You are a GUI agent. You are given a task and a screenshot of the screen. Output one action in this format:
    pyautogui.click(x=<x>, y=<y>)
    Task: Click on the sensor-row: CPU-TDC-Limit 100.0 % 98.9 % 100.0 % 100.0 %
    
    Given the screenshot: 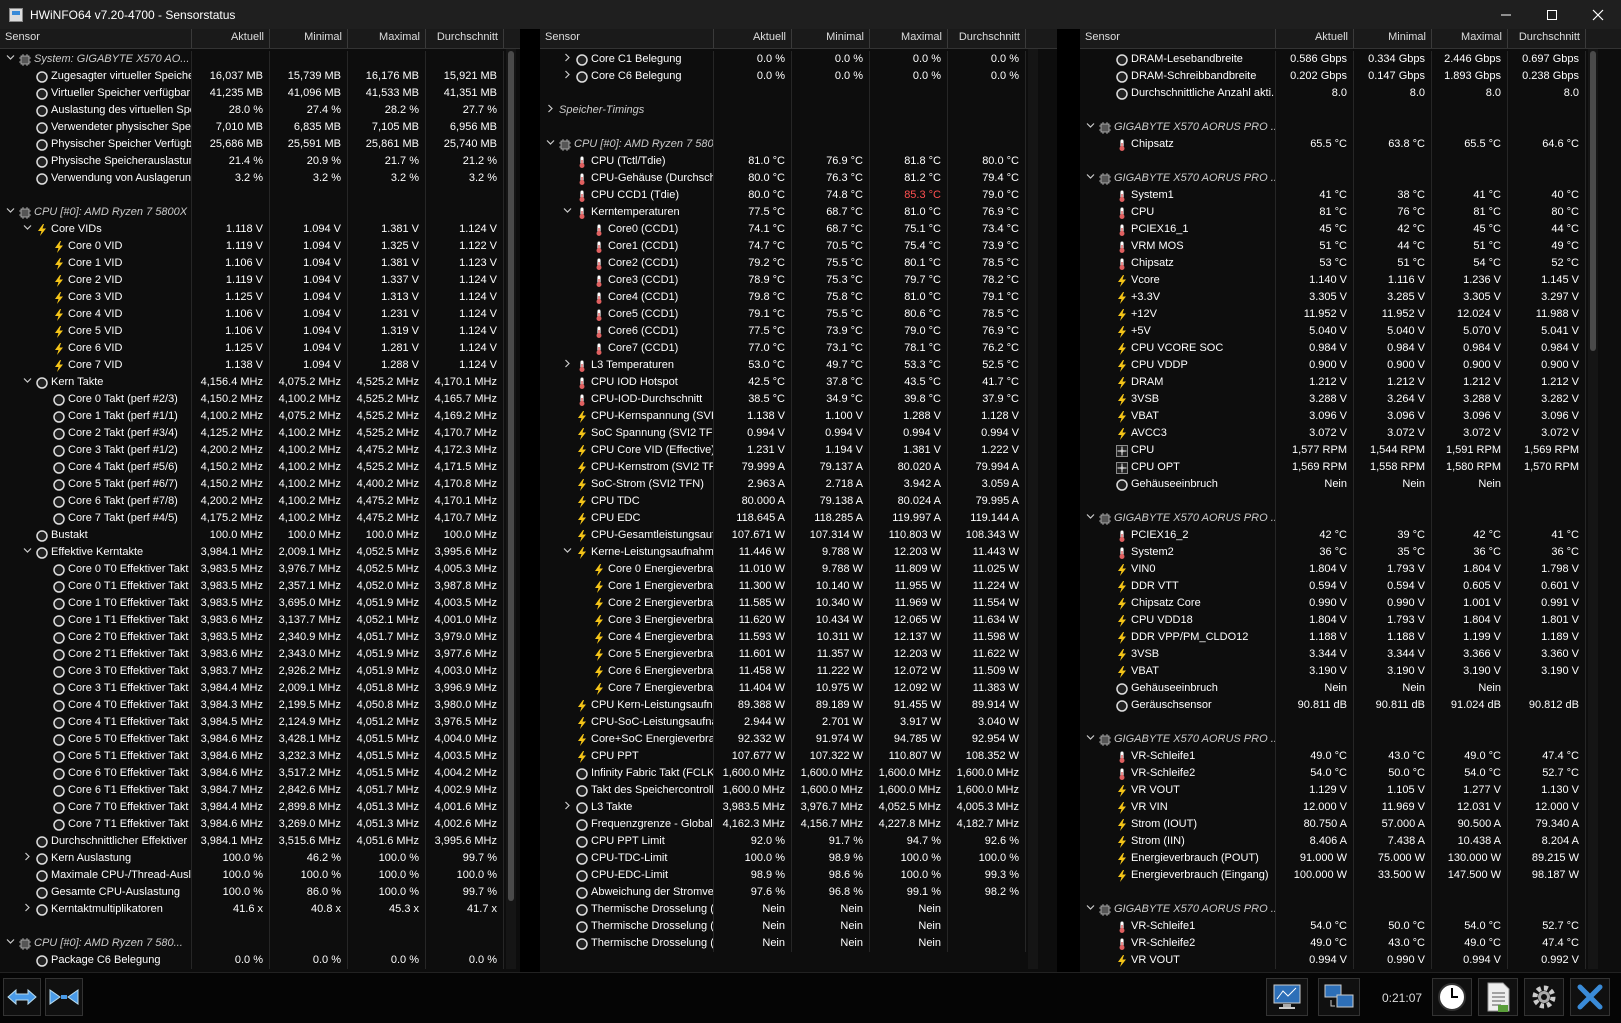 What is the action you would take?
    pyautogui.click(x=798, y=858)
    